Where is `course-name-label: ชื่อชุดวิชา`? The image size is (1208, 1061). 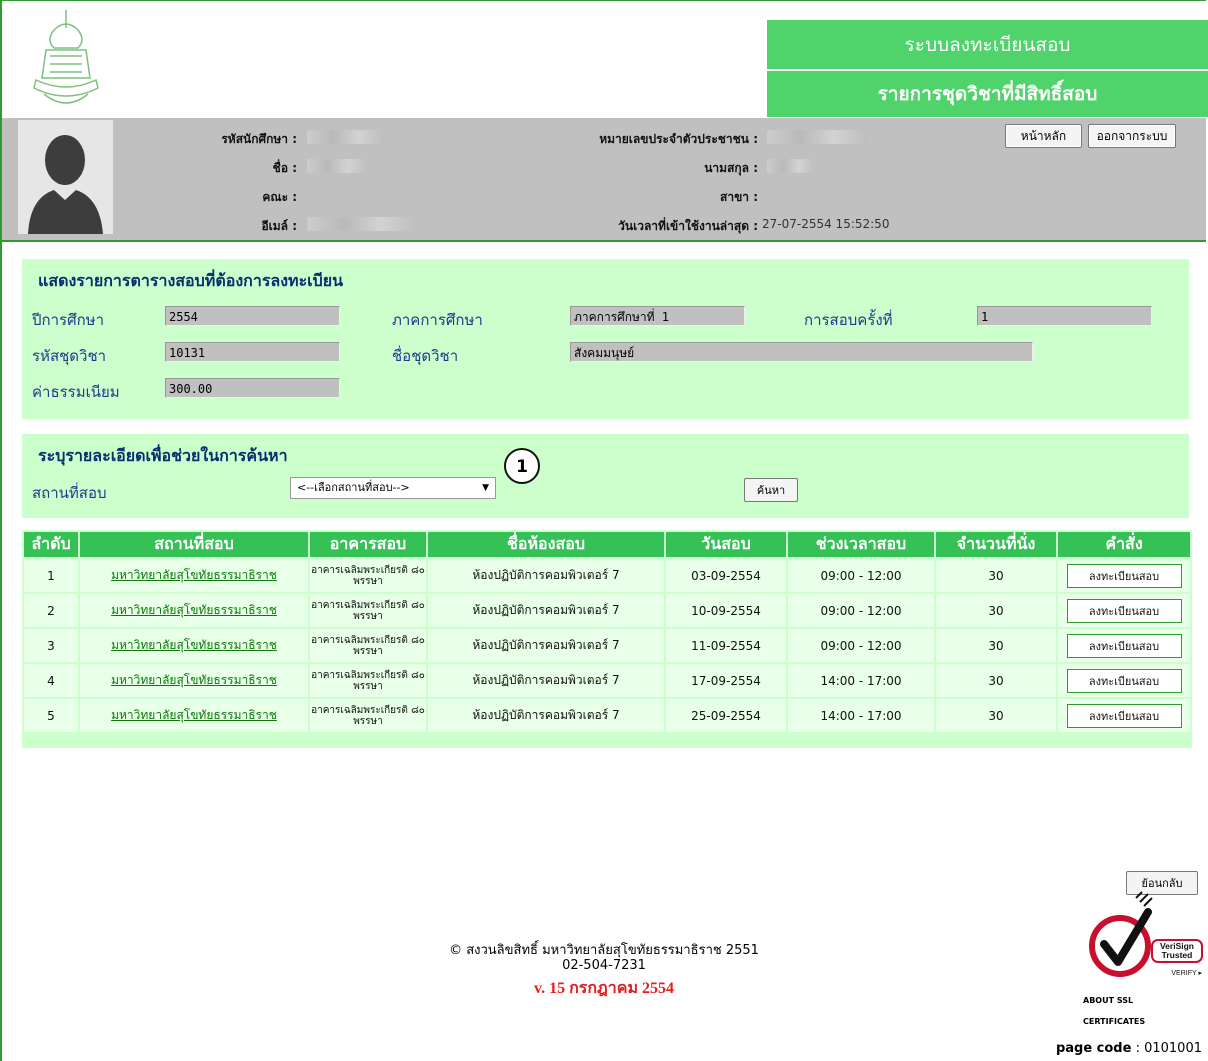
course-name-label: ชื่อชุดวิชา is located at coordinates (425, 356).